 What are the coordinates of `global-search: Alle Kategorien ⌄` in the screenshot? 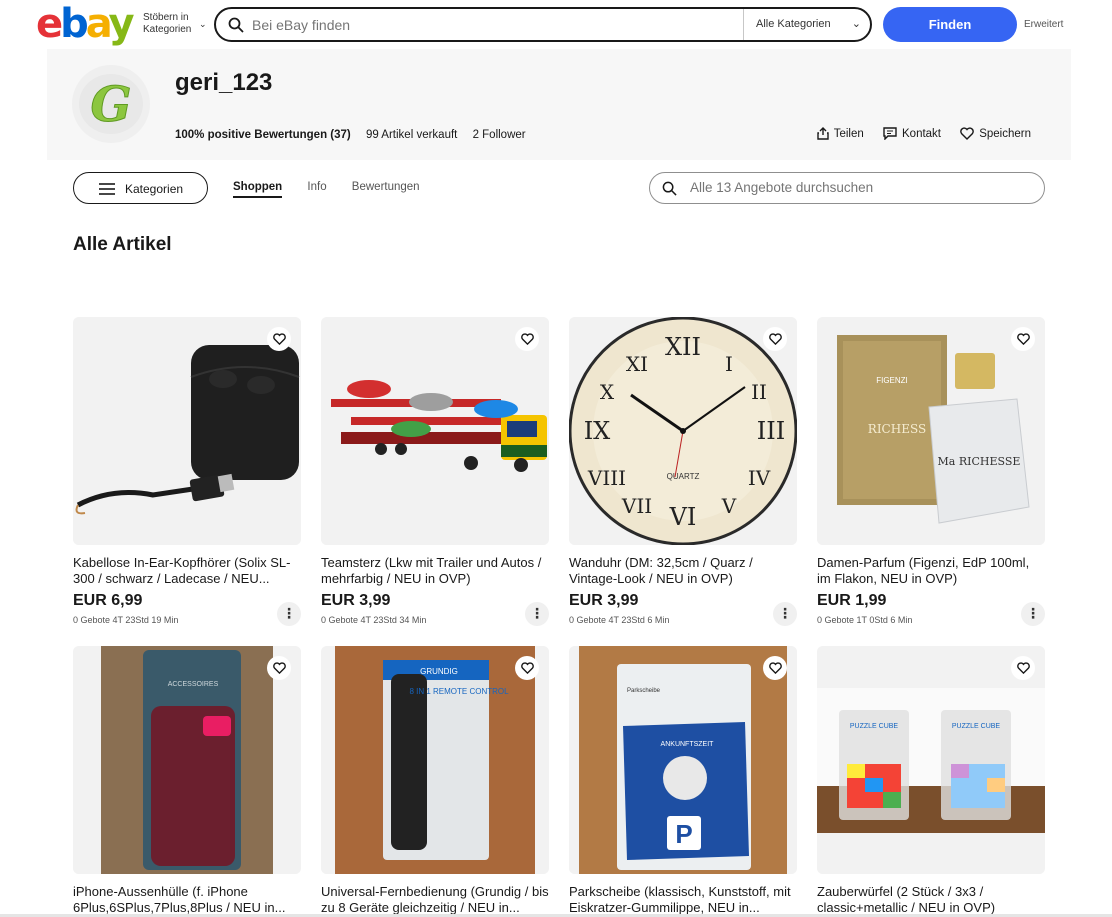 It's located at (543, 24).